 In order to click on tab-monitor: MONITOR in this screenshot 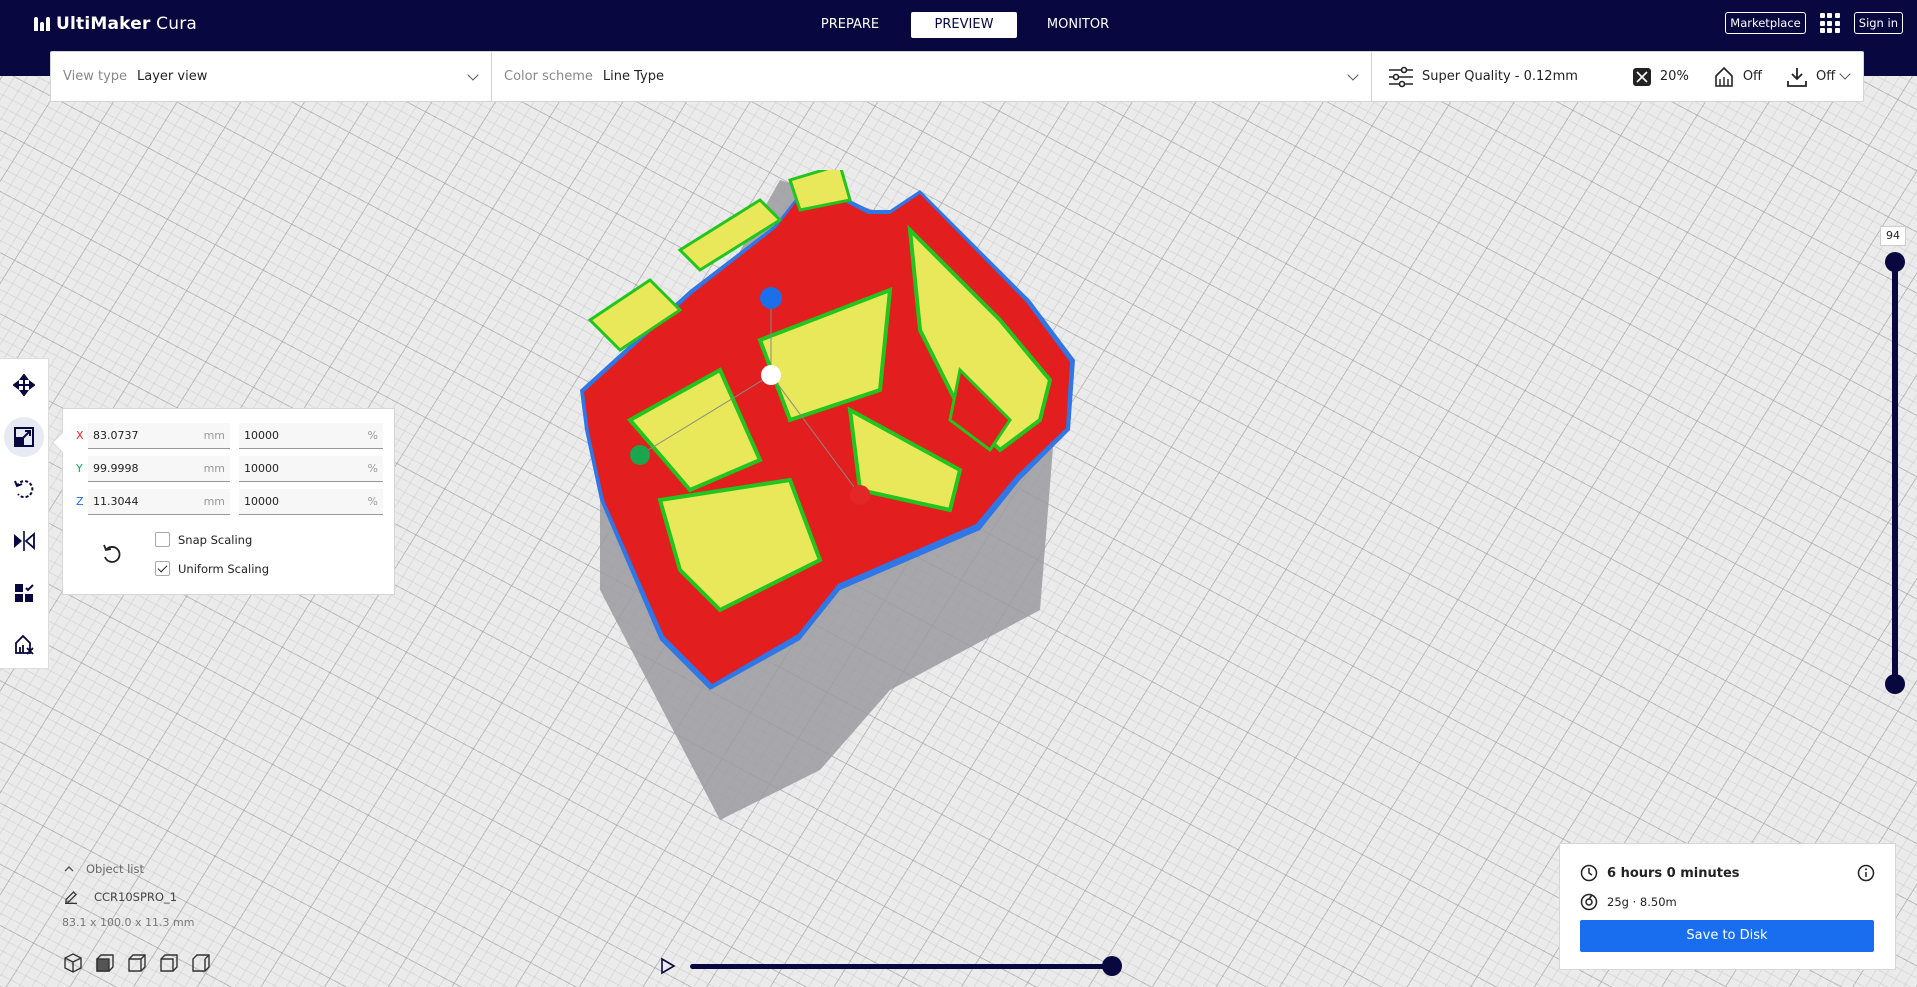, I will do `click(1078, 25)`.